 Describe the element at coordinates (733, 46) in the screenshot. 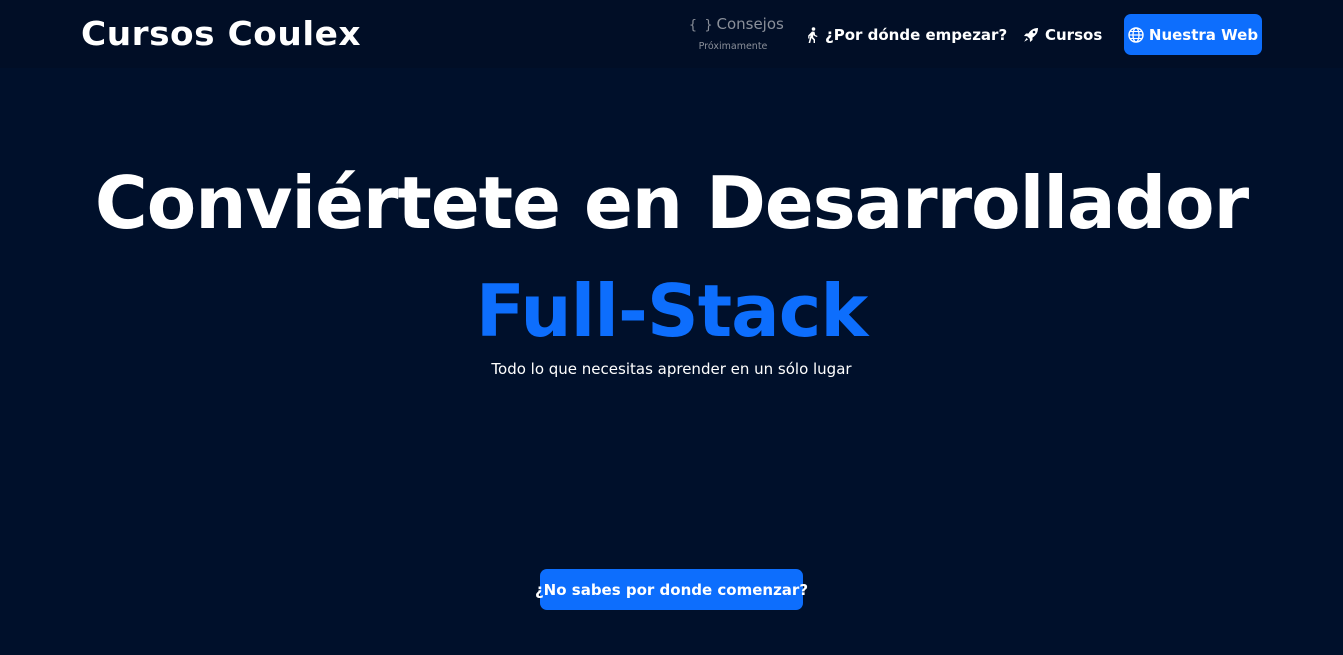

I see `nav-consejos-note: Próximamente` at that location.